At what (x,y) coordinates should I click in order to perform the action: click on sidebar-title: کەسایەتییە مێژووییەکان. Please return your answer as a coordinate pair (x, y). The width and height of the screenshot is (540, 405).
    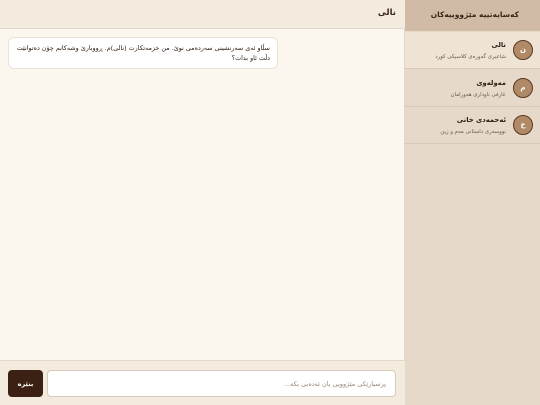
    Looking at the image, I should click on (474, 14).